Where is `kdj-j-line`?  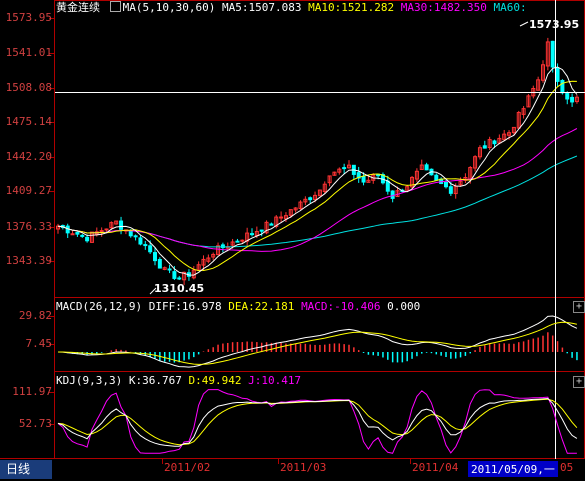 kdj-j-line is located at coordinates (317, 421).